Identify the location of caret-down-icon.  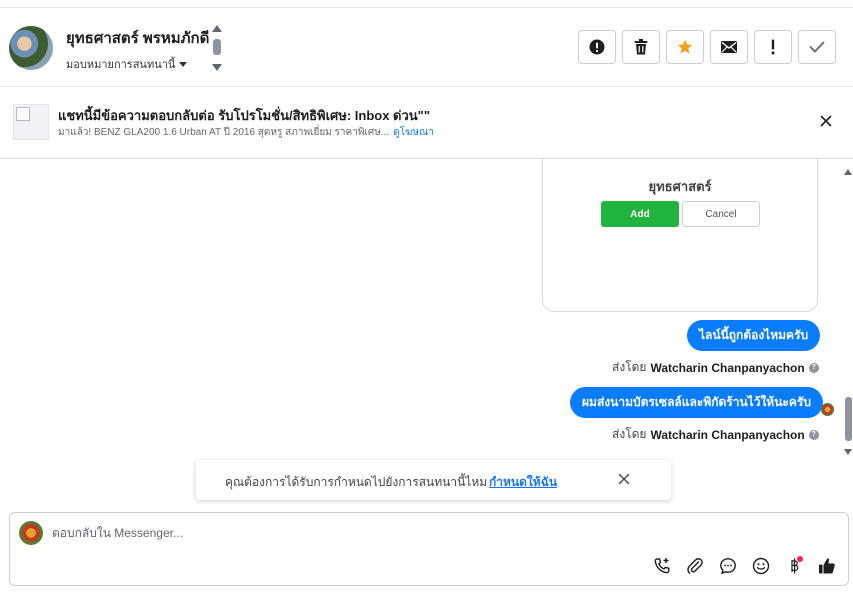
(183, 64).